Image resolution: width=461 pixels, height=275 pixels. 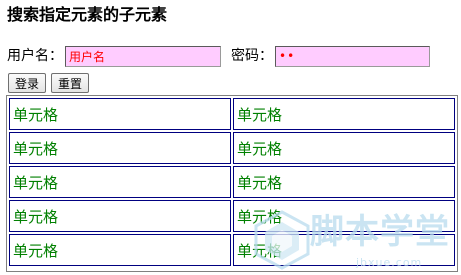 I want to click on form-buttons: 登录 重置, so click(x=49, y=83).